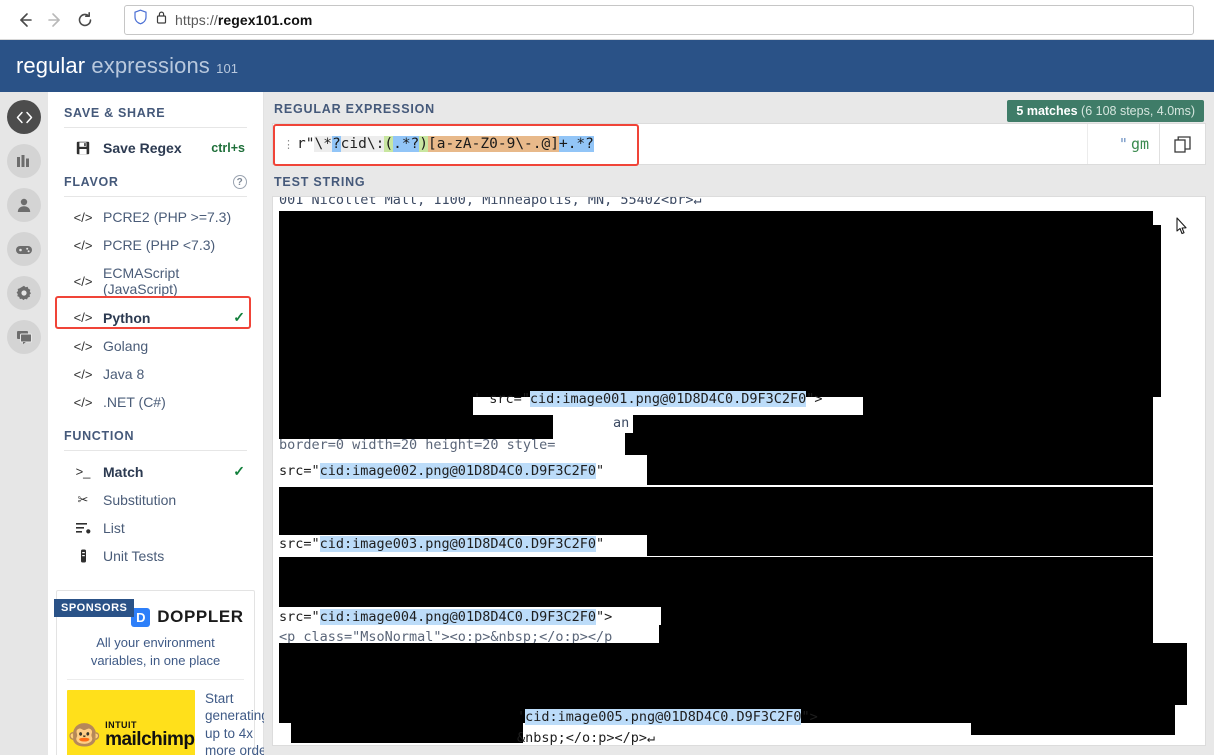 Image resolution: width=1214 pixels, height=755 pixels. What do you see at coordinates (85, 20) in the screenshot?
I see `reload-icon` at bounding box center [85, 20].